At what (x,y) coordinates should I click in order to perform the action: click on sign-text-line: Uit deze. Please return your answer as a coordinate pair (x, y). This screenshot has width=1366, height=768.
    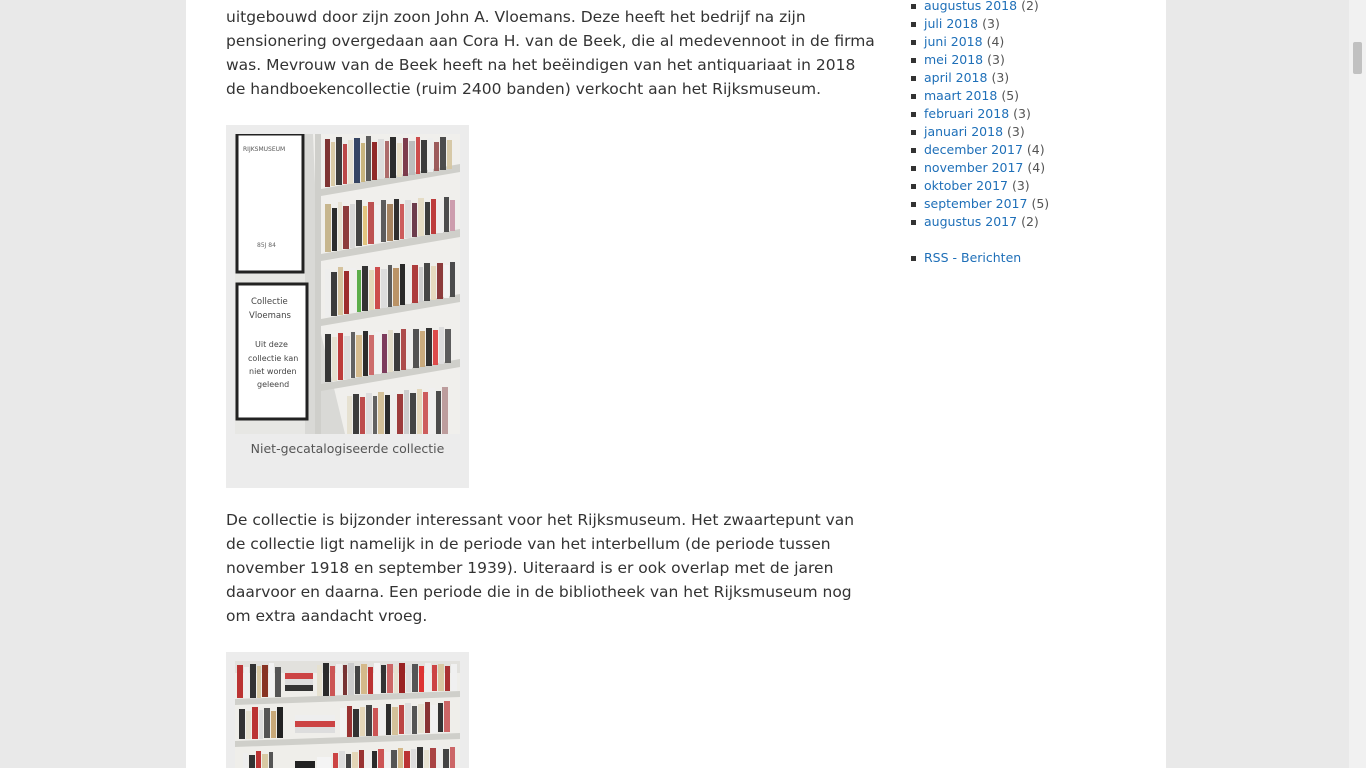
    Looking at the image, I should click on (271, 344).